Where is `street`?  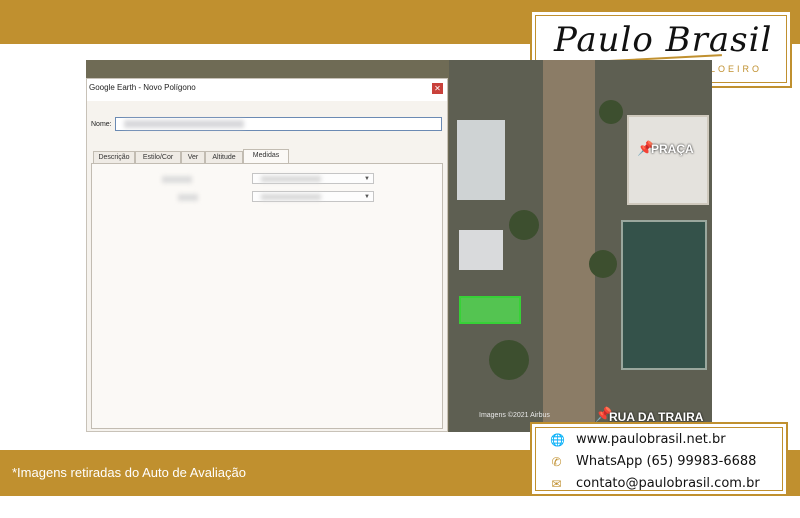
street is located at coordinates (569, 246).